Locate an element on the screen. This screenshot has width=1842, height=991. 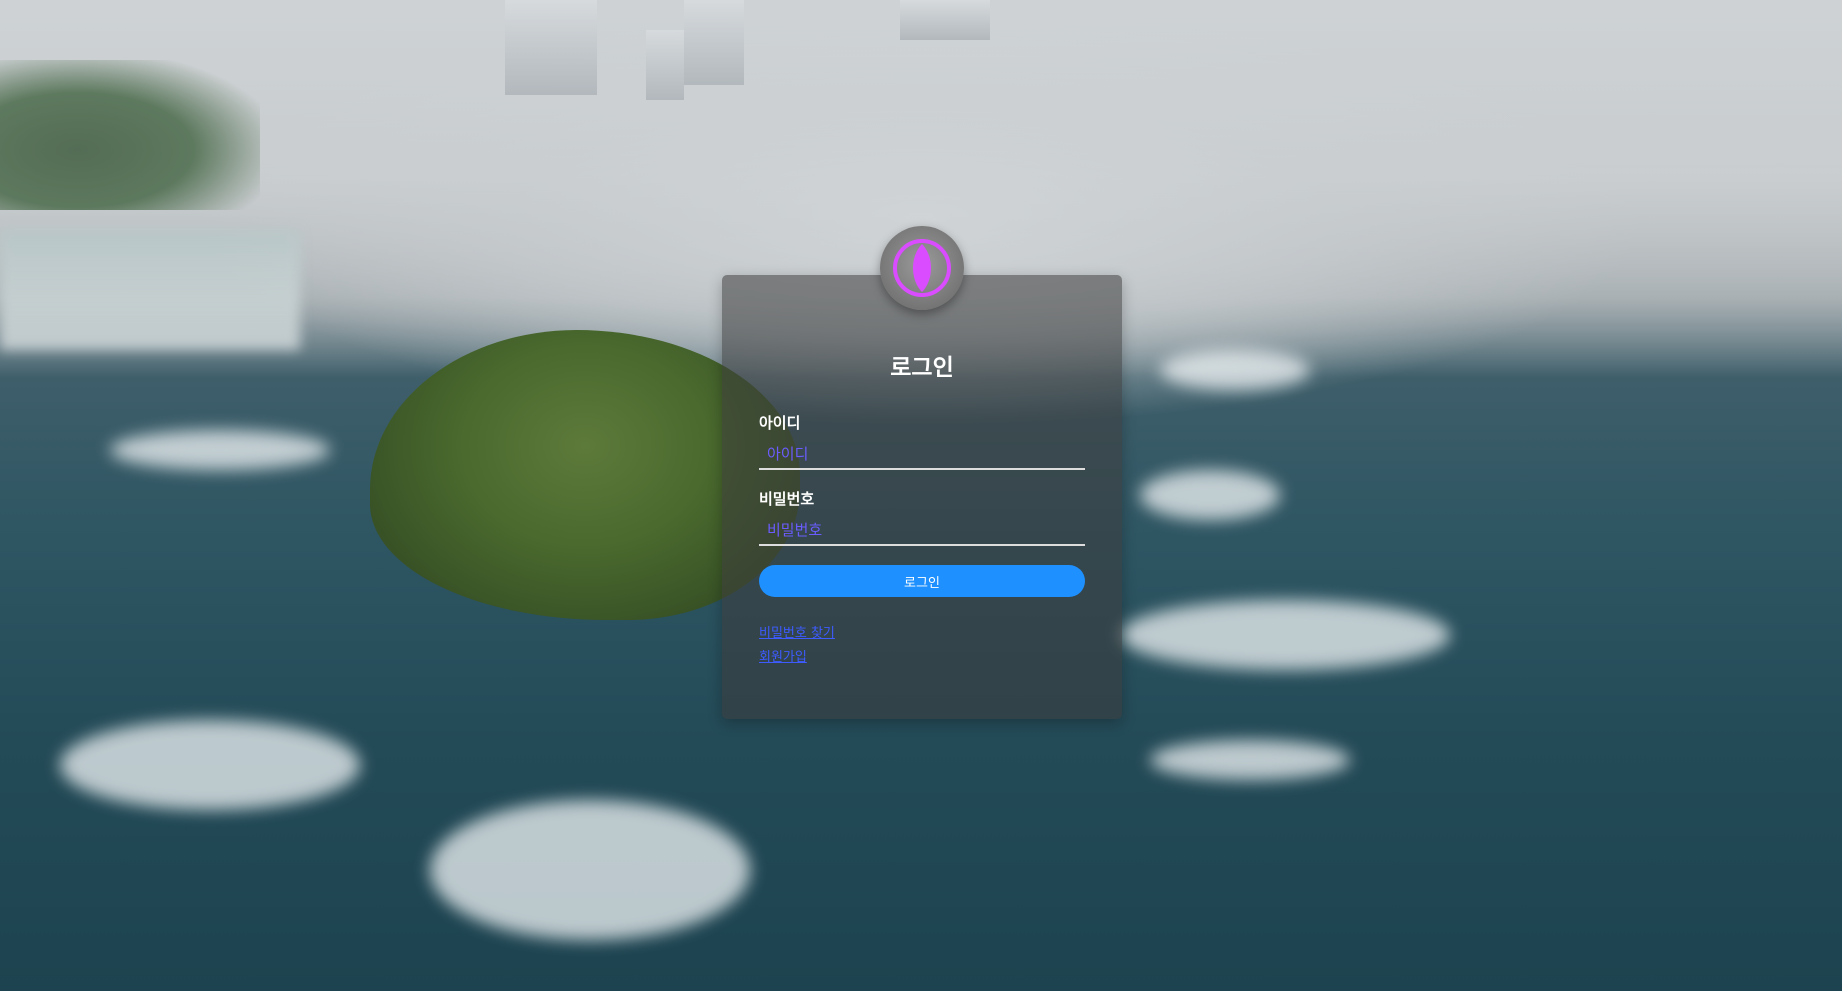
password-input is located at coordinates (922, 531).